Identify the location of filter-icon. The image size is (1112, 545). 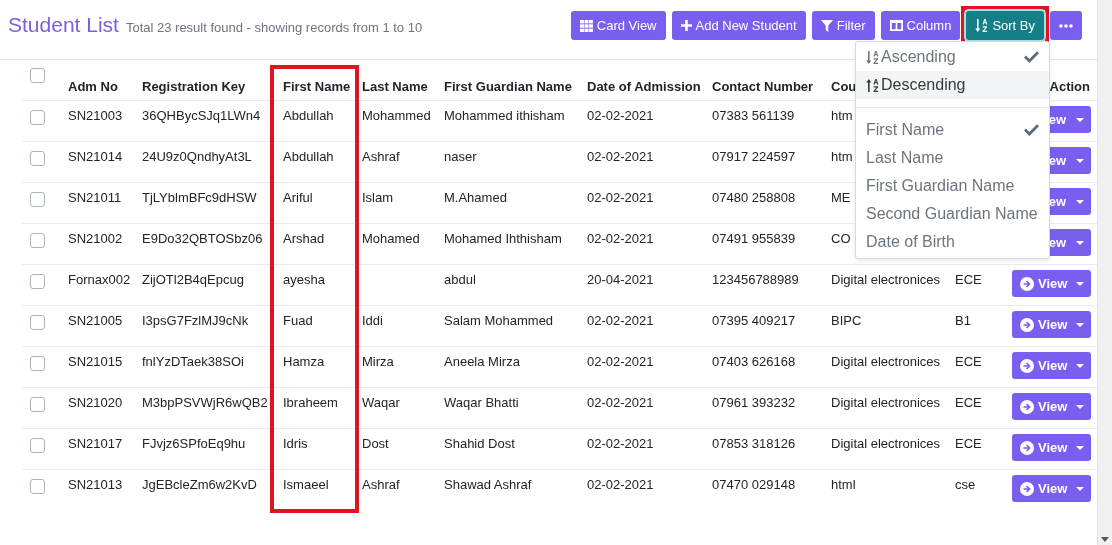
(826, 25).